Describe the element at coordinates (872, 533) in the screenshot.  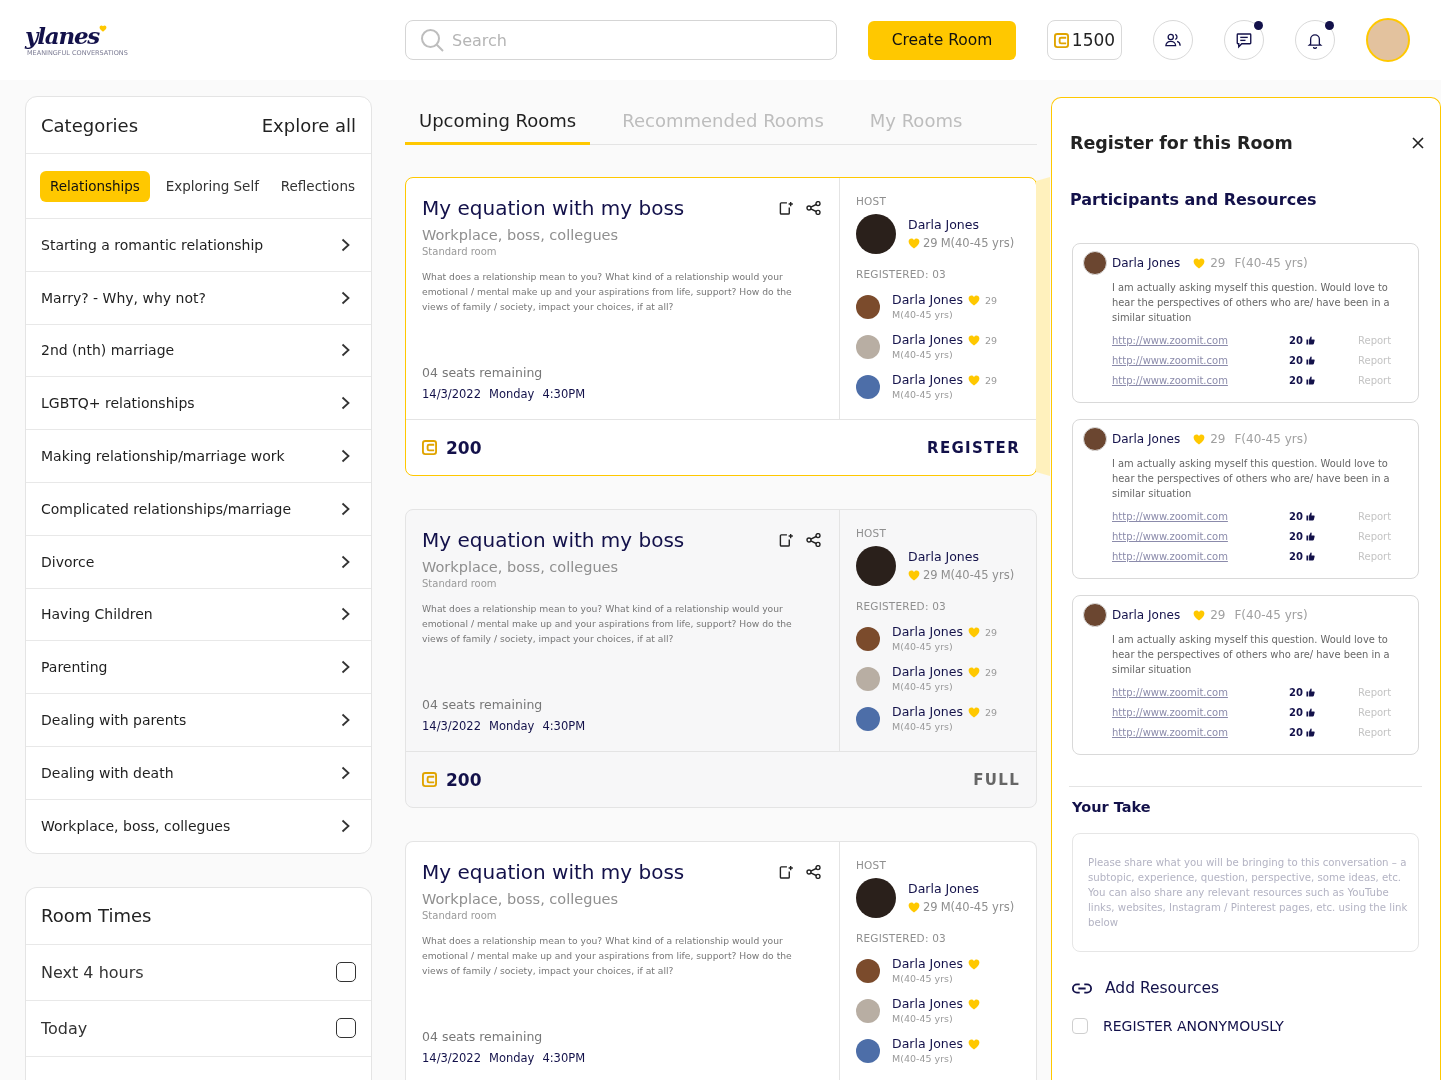
I see `host-label: HOST` at that location.